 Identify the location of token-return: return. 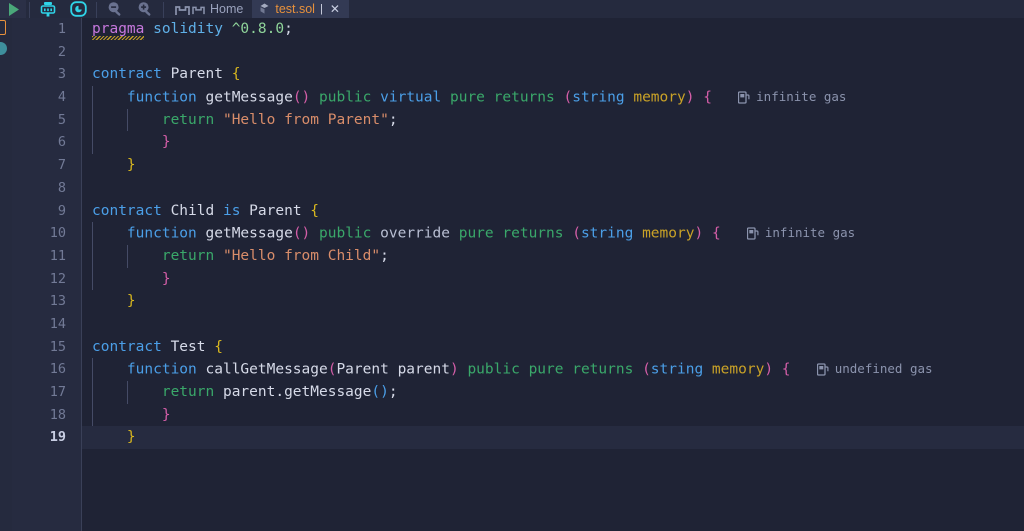
(188, 255).